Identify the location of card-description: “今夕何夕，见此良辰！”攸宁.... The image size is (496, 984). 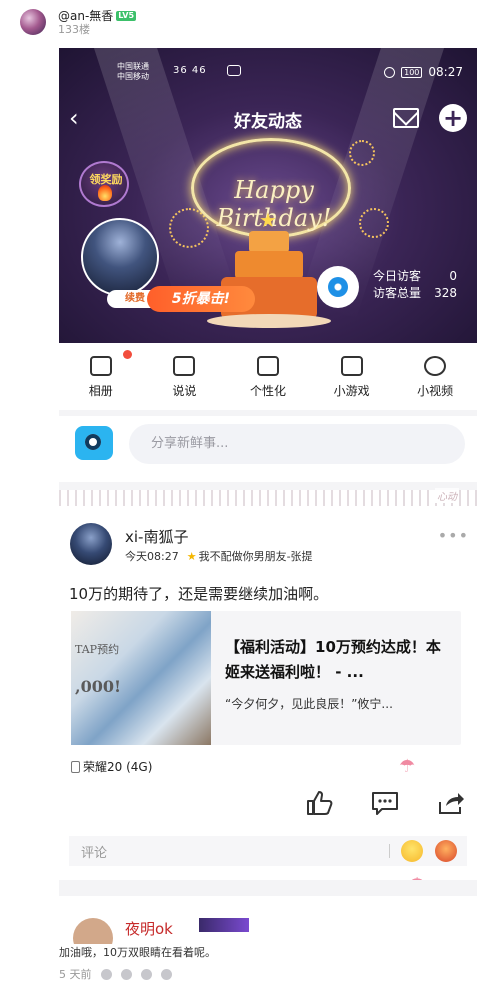
(309, 704).